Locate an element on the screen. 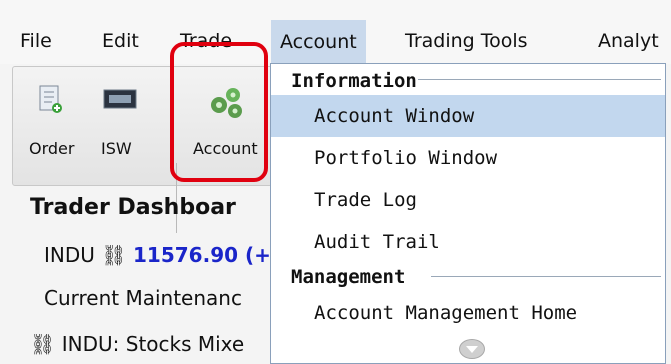  account-window-label: Account Window is located at coordinates (394, 116).